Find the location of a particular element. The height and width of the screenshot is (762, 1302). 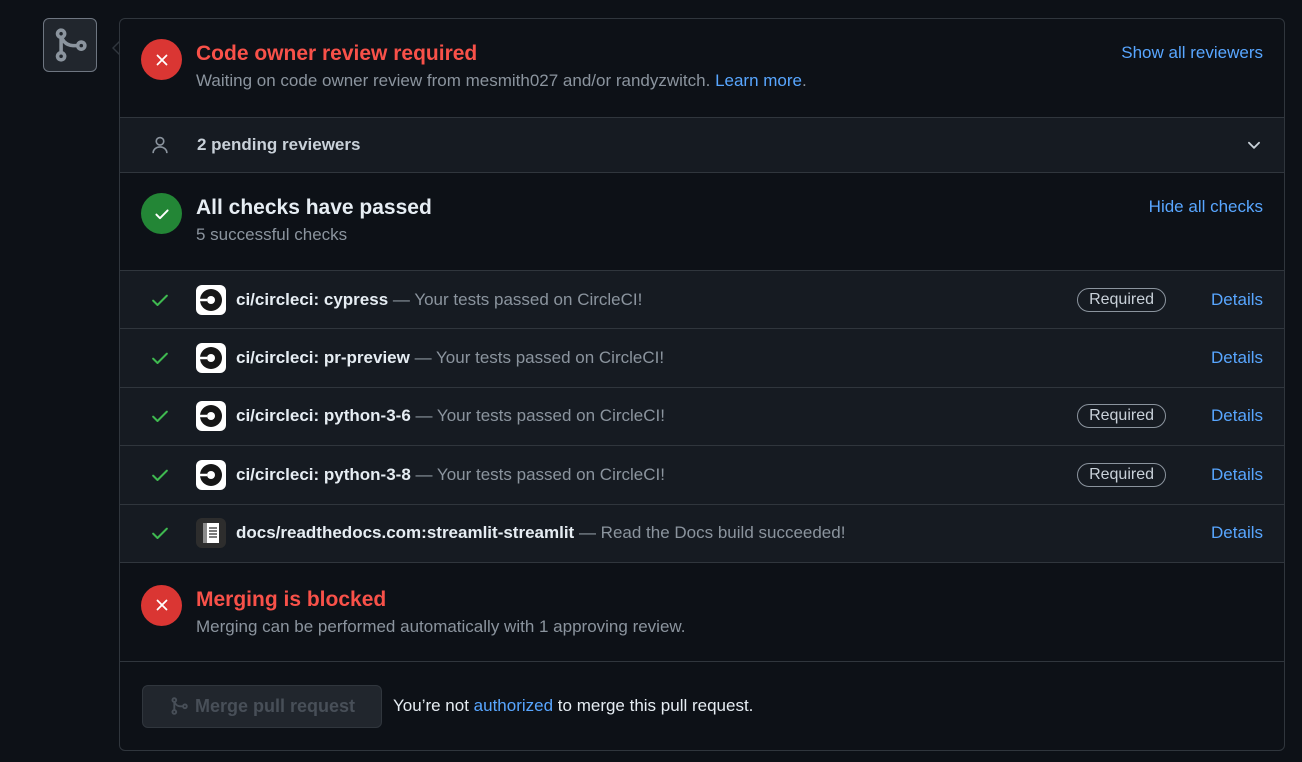

pending-reviewers-toggle: 2 pending reviewers is located at coordinates (702, 145).